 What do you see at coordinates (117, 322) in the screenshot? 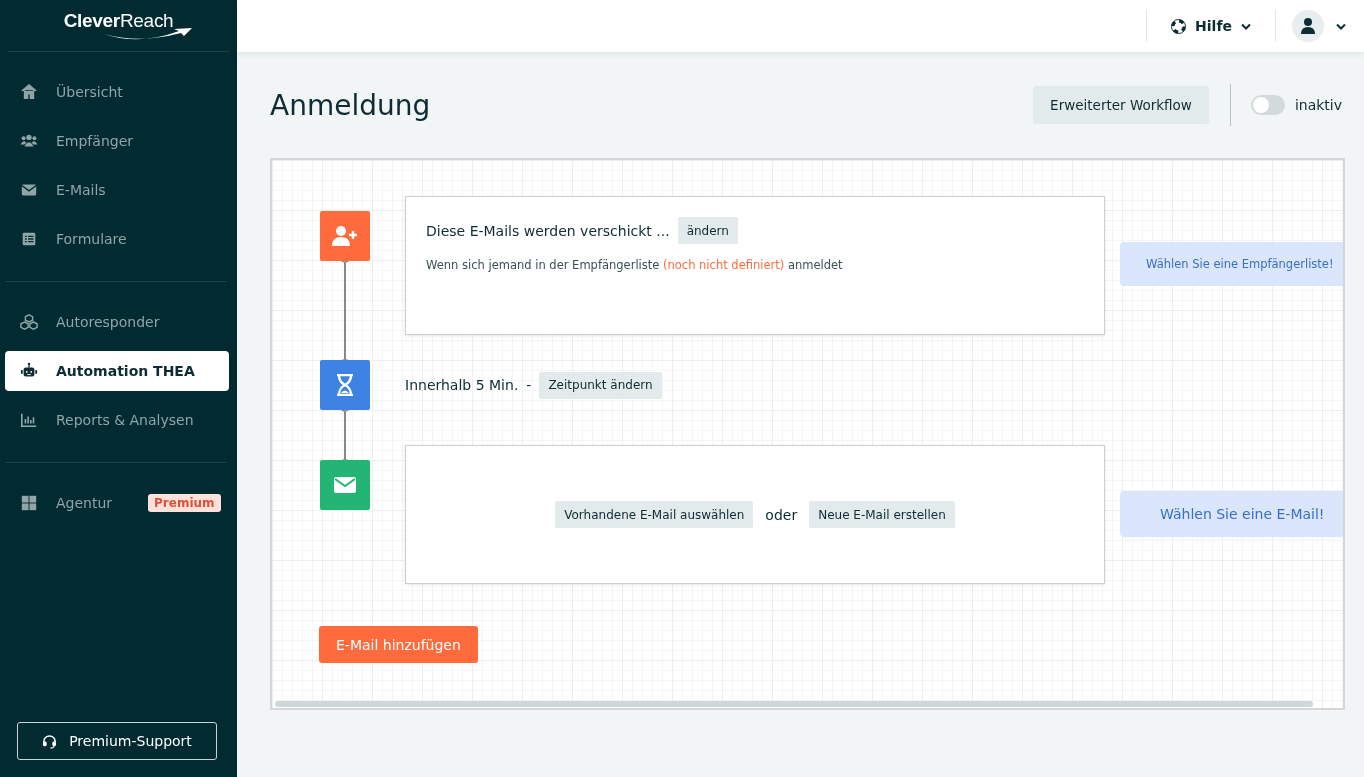
I see `sidebar-item: Autoresponder` at bounding box center [117, 322].